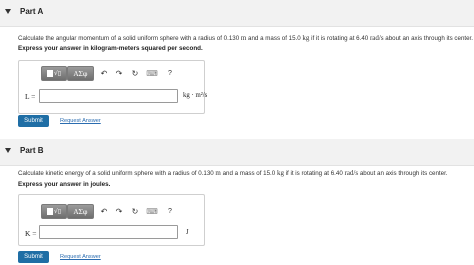 This screenshot has width=474, height=265. I want to click on variable-label: K =, so click(31, 233).